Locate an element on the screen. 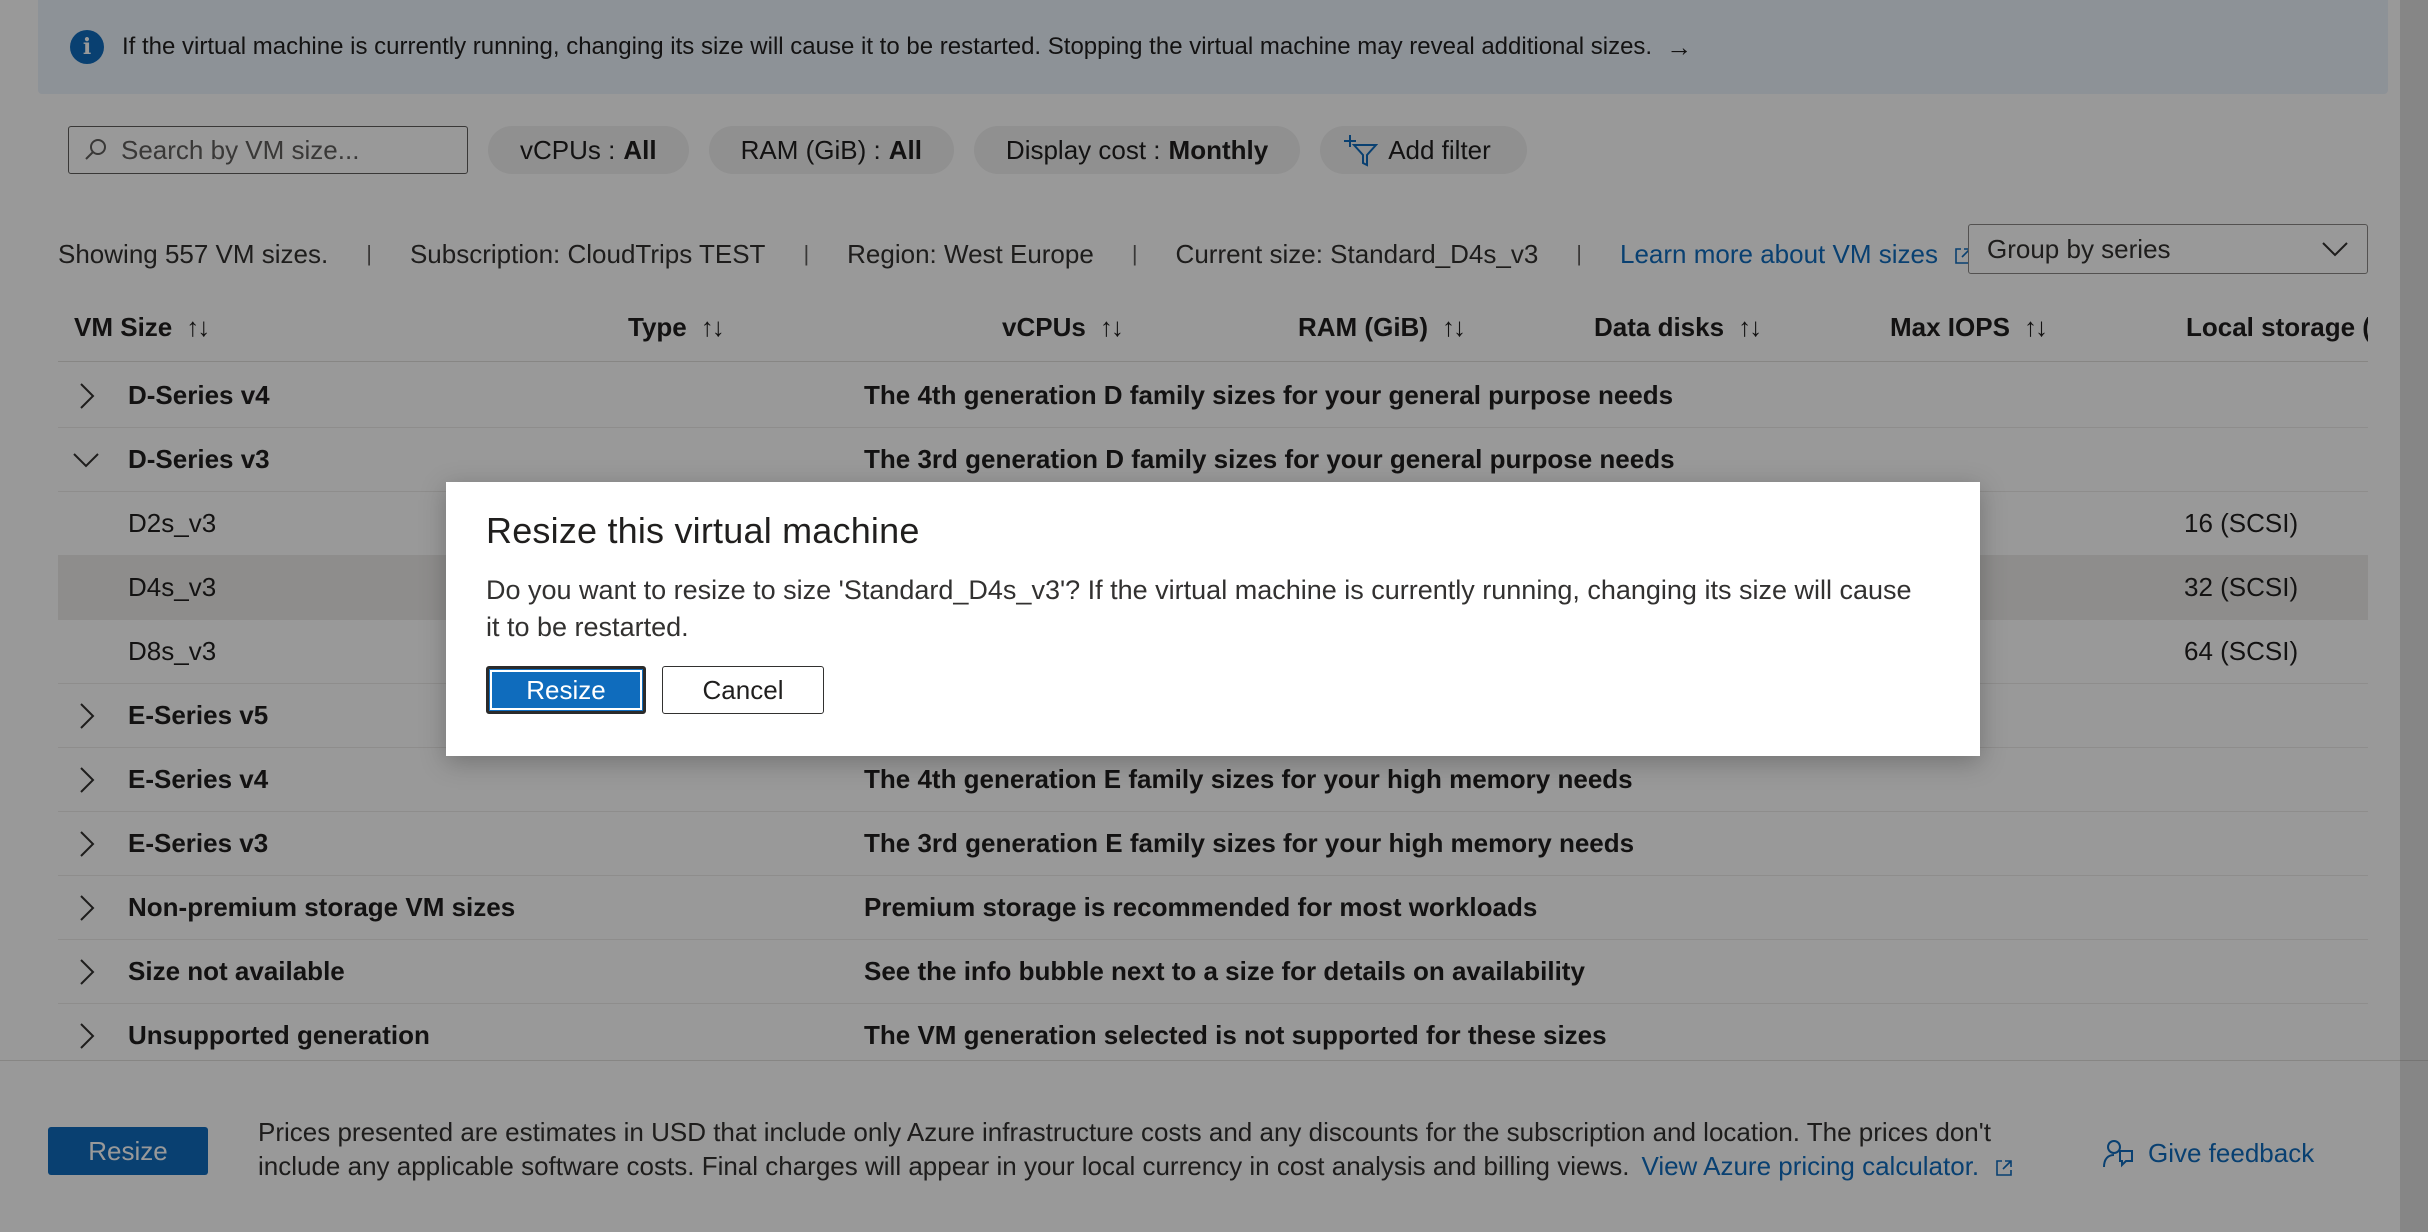 The image size is (2428, 1232). dialog-buttons: Resize Cancel is located at coordinates (1213, 690).